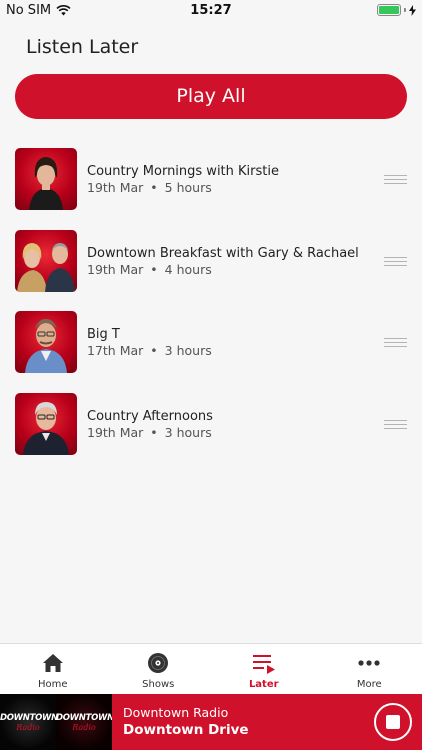  What do you see at coordinates (211, 96) in the screenshot?
I see `play-all-button: Play All` at bounding box center [211, 96].